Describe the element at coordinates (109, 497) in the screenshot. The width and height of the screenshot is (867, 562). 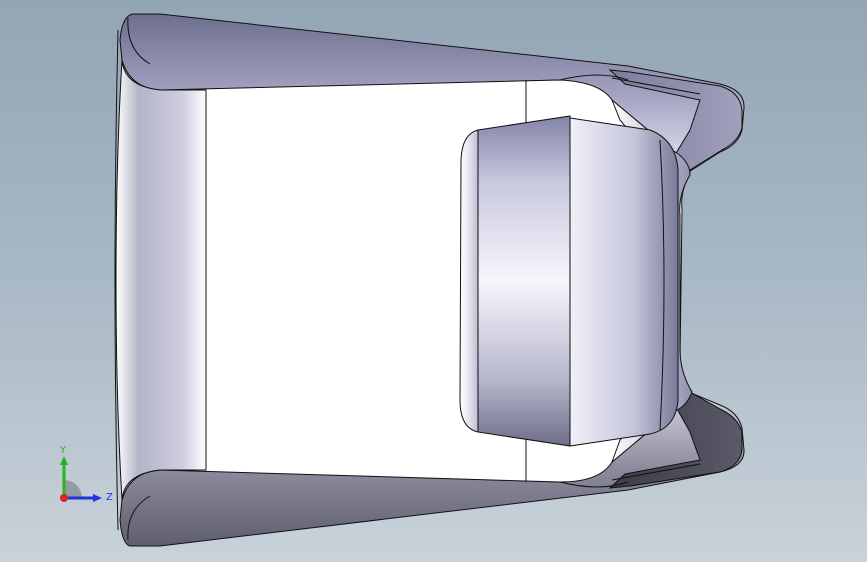
I see `z-axis-label: Z` at that location.